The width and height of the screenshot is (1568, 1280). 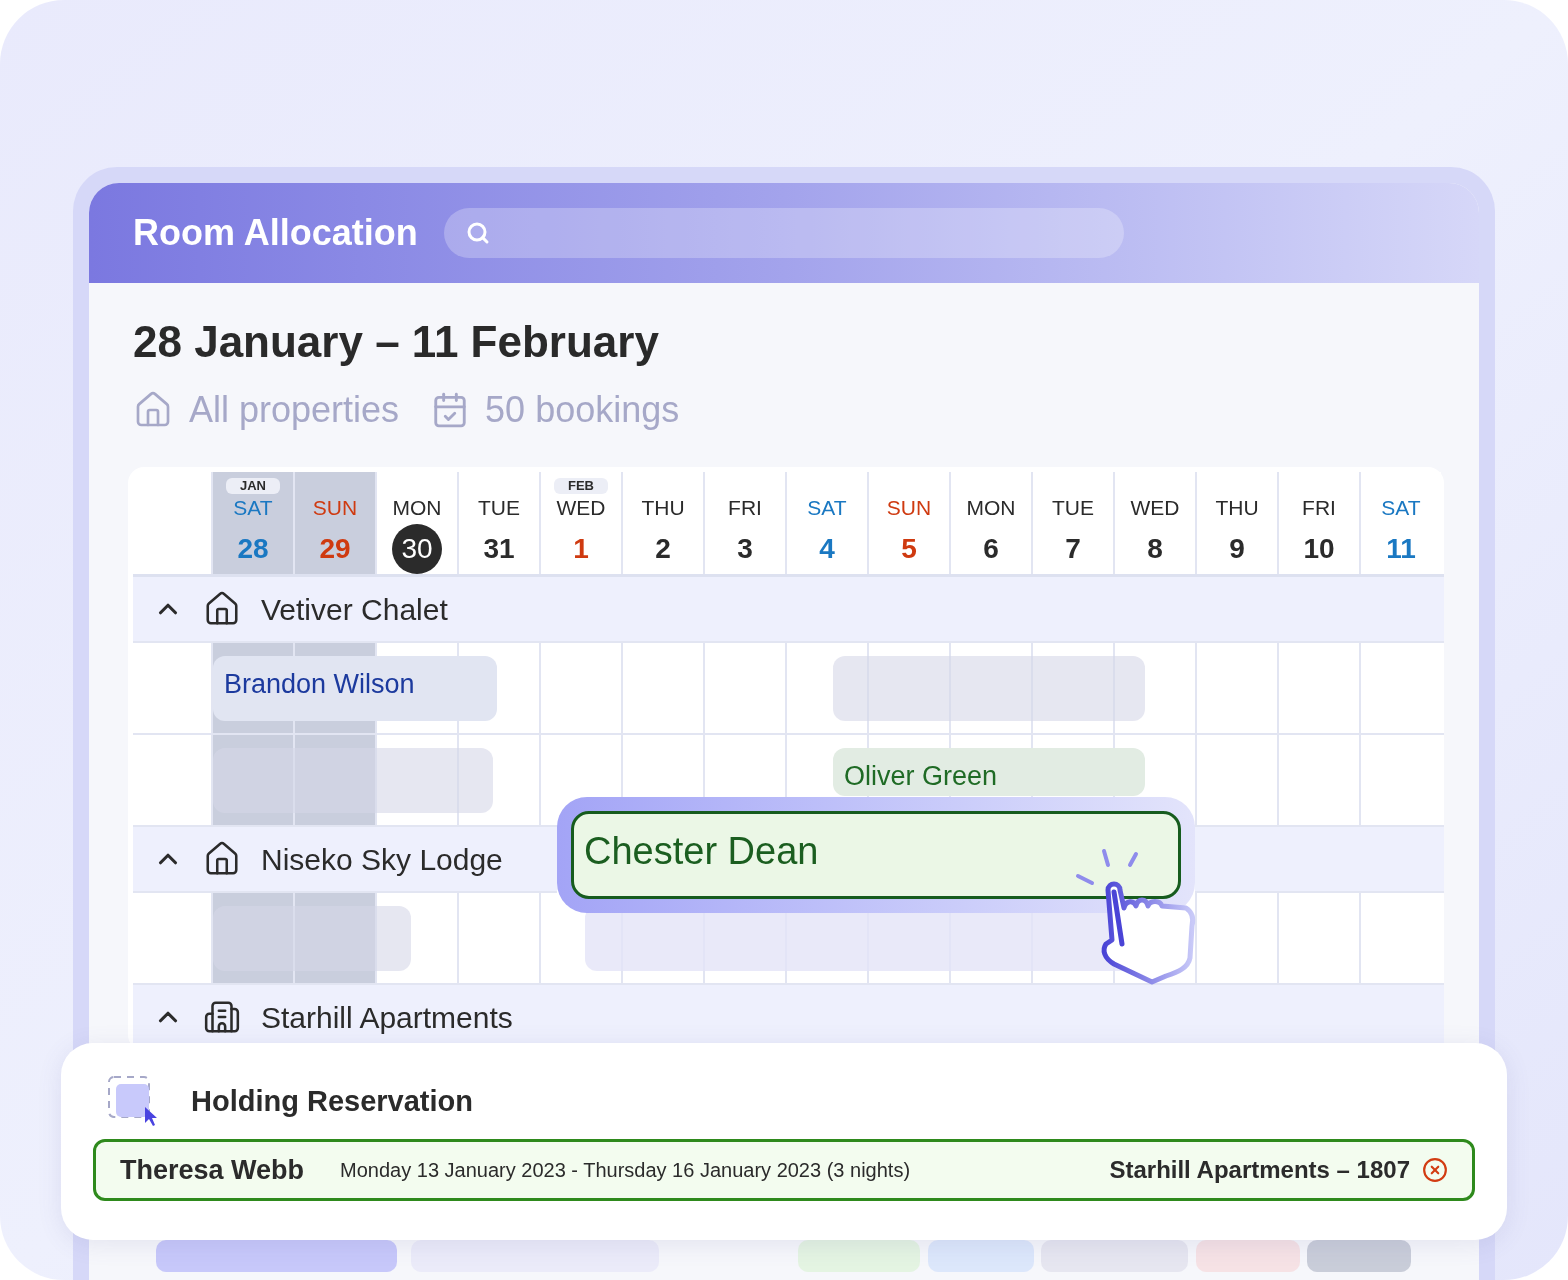 What do you see at coordinates (1400, 523) in the screenshot?
I see `day-header: SAT 11` at bounding box center [1400, 523].